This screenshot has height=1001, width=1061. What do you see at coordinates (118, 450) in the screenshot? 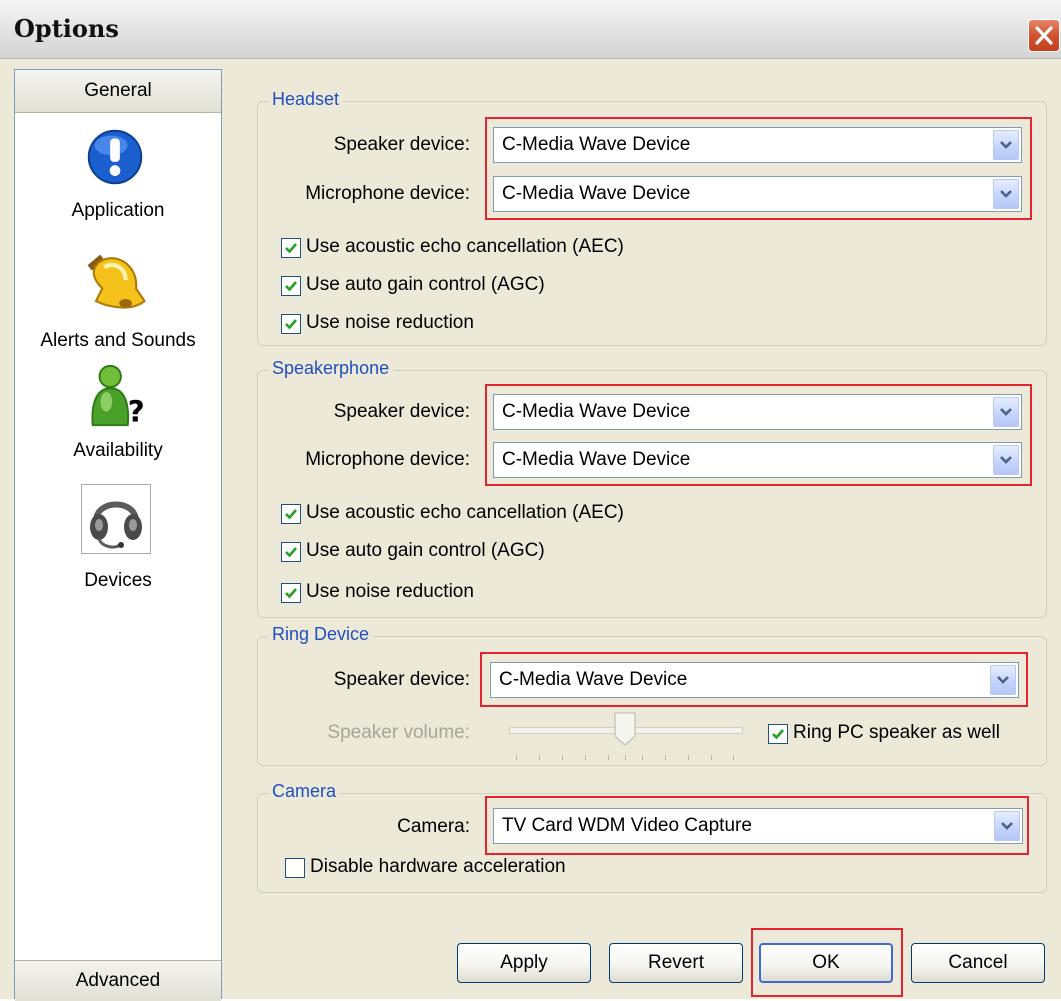
I see `sidebar-item-label: Availability` at bounding box center [118, 450].